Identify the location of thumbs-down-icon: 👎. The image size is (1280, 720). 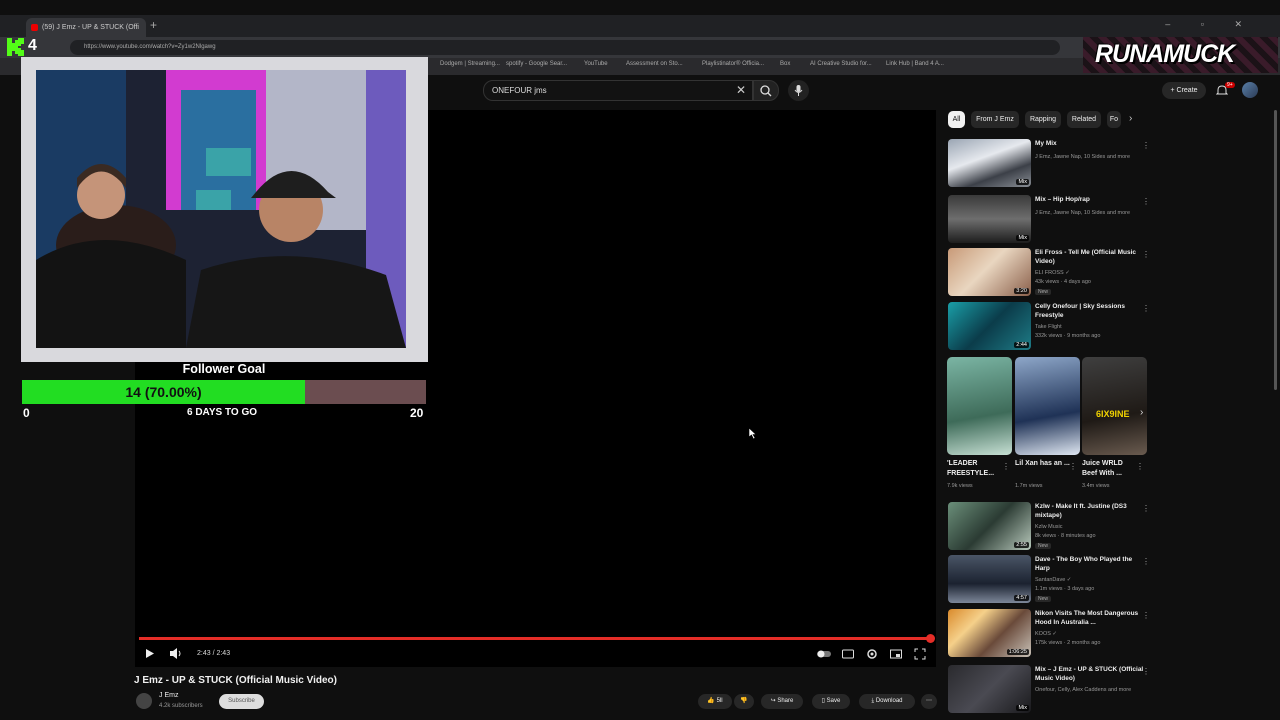
(744, 701).